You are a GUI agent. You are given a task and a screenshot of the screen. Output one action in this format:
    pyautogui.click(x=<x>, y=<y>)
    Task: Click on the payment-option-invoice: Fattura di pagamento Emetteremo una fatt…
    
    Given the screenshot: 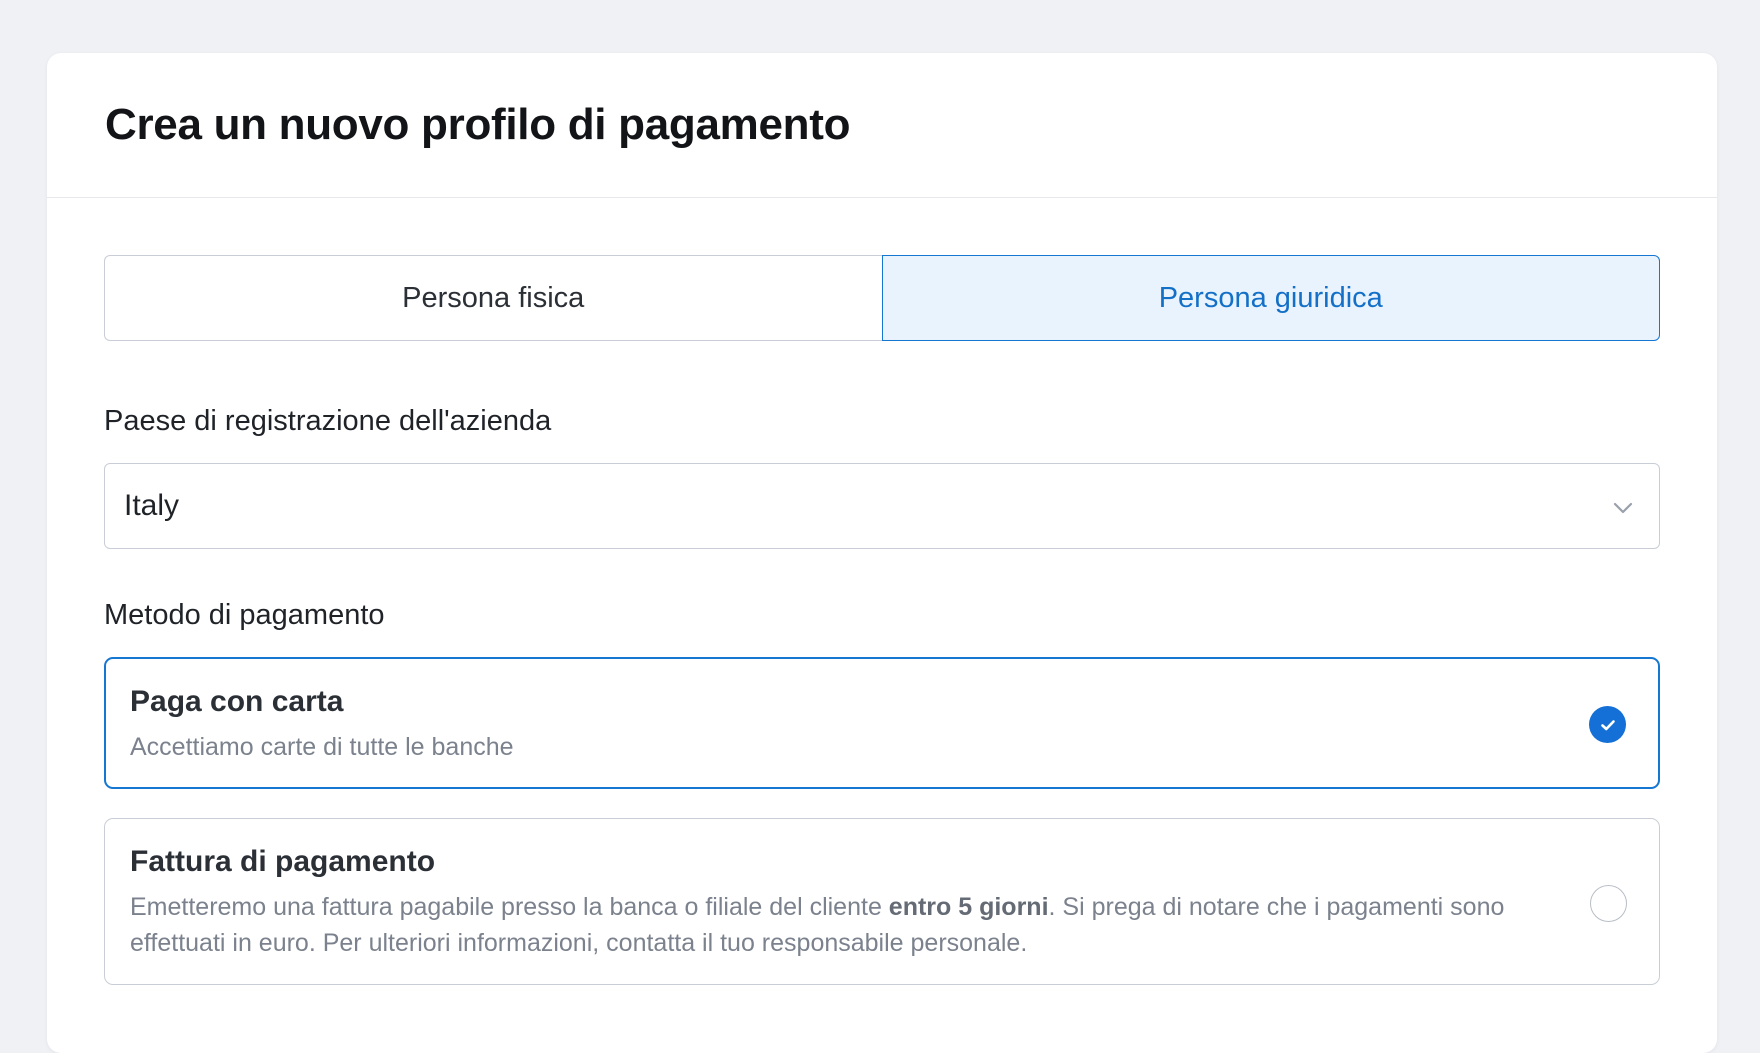 What is the action you would take?
    pyautogui.click(x=882, y=901)
    